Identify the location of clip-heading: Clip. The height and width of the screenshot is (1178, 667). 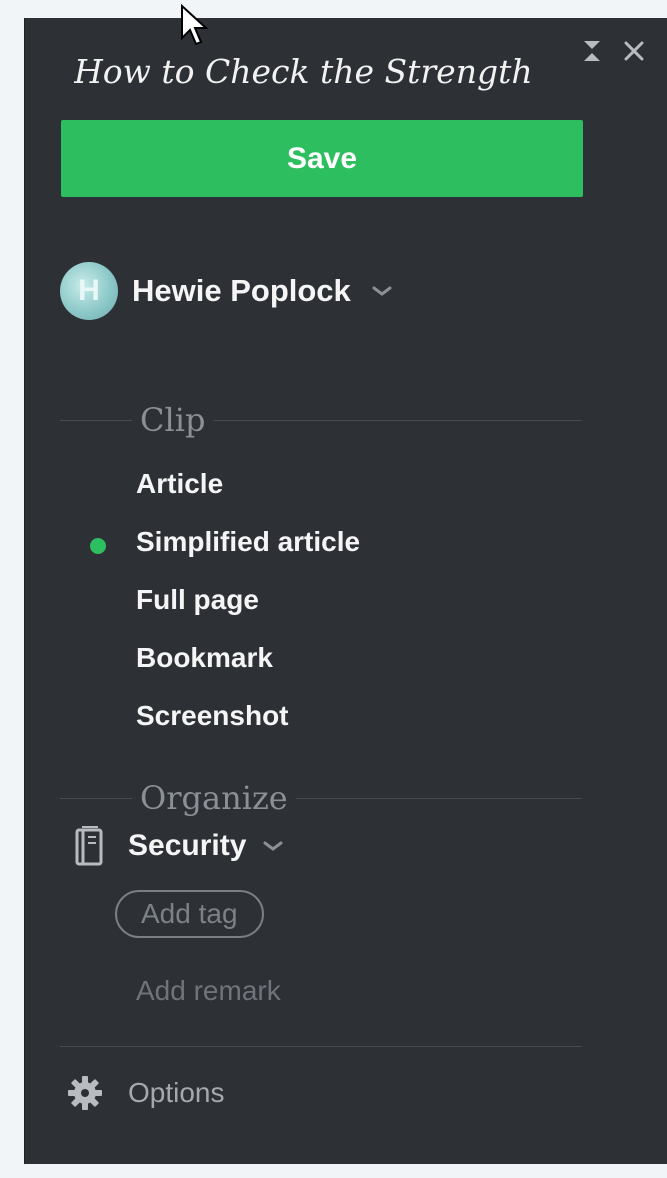
(173, 420).